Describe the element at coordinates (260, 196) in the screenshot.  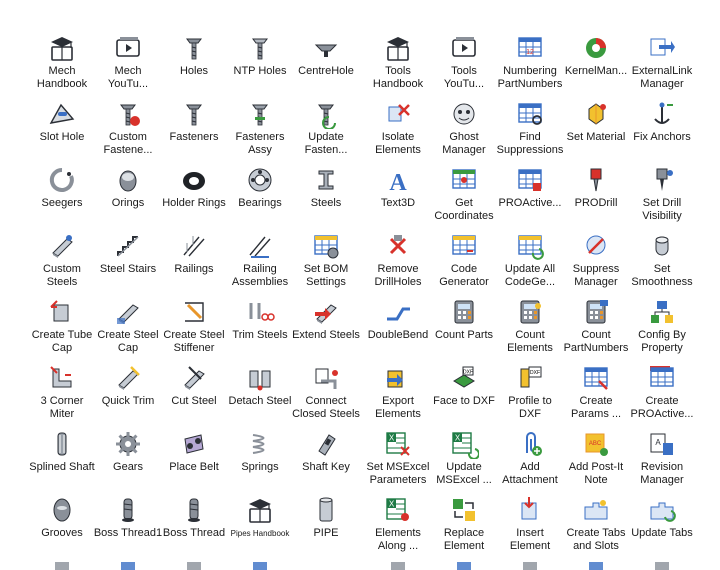
I see `tool-button: Bearings` at that location.